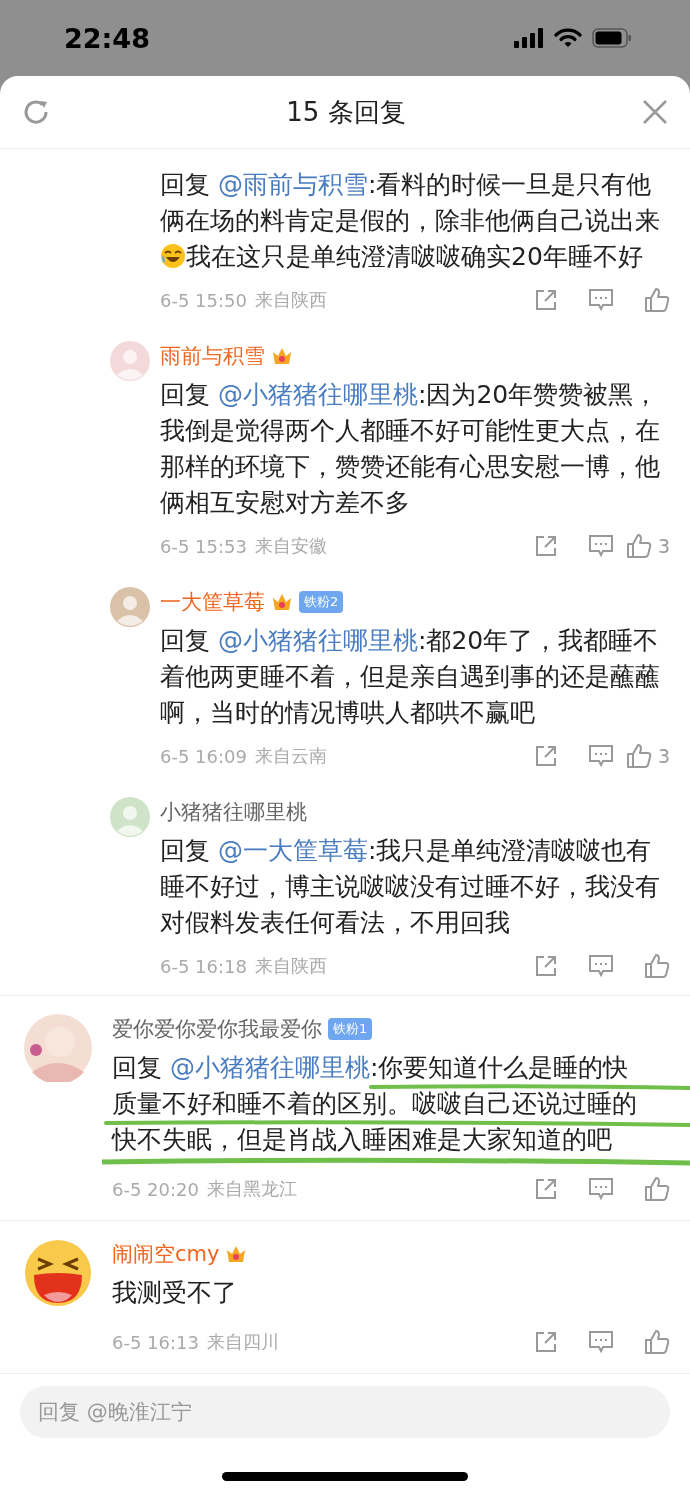  Describe the element at coordinates (346, 112) in the screenshot. I see `sheet-title: 15 条回复` at that location.